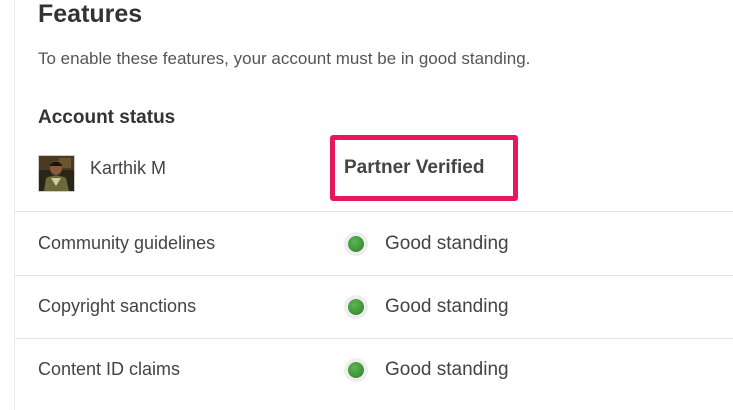 This screenshot has height=410, width=733. Describe the element at coordinates (126, 243) in the screenshot. I see `row-label: Community guidelines` at that location.